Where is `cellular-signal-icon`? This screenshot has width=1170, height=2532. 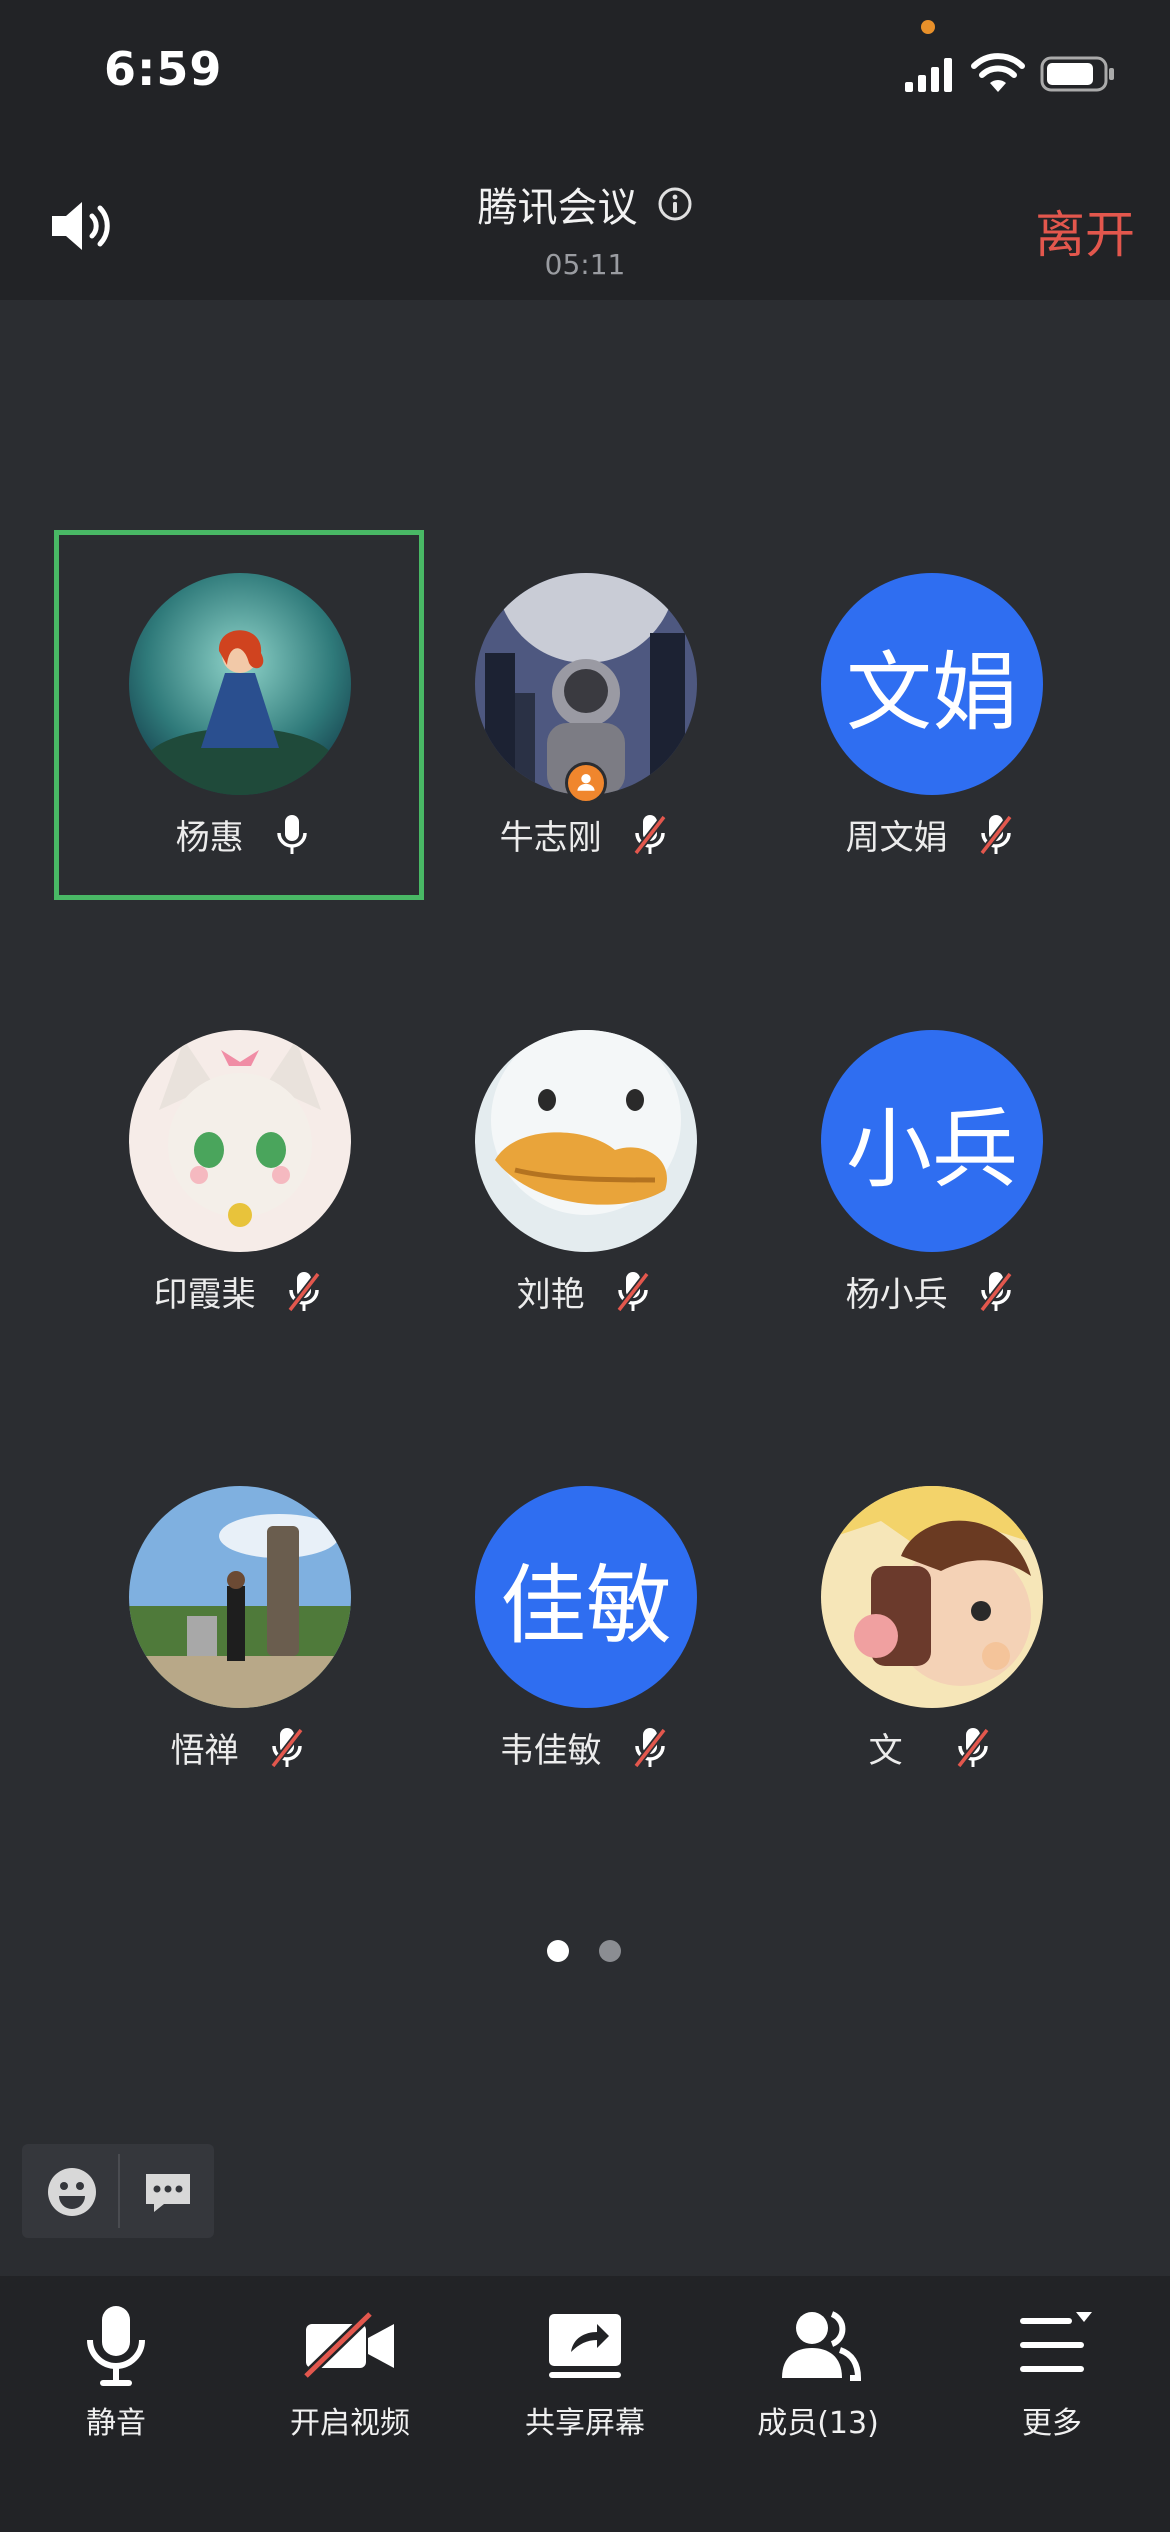
cellular-signal-icon is located at coordinates (928, 75).